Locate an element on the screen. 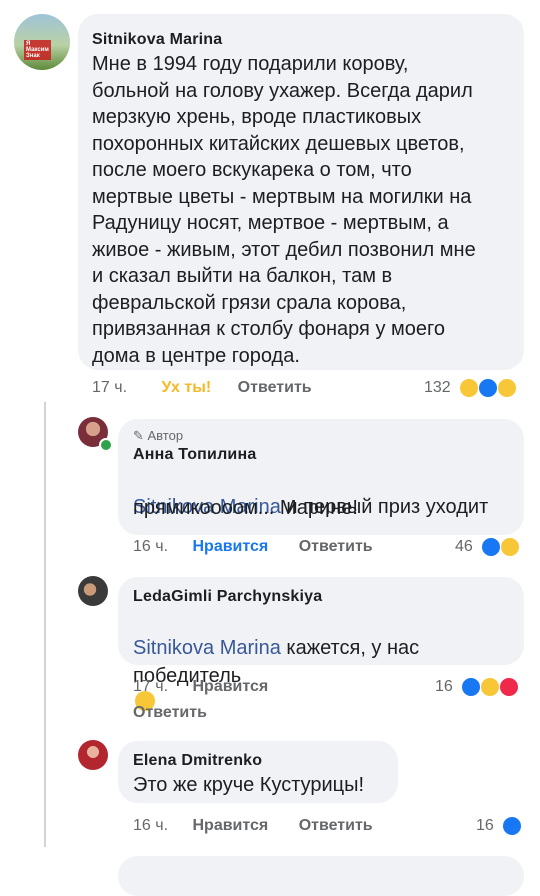 The width and height of the screenshot is (540, 896). avatar: Я Максим Знак is located at coordinates (42, 42).